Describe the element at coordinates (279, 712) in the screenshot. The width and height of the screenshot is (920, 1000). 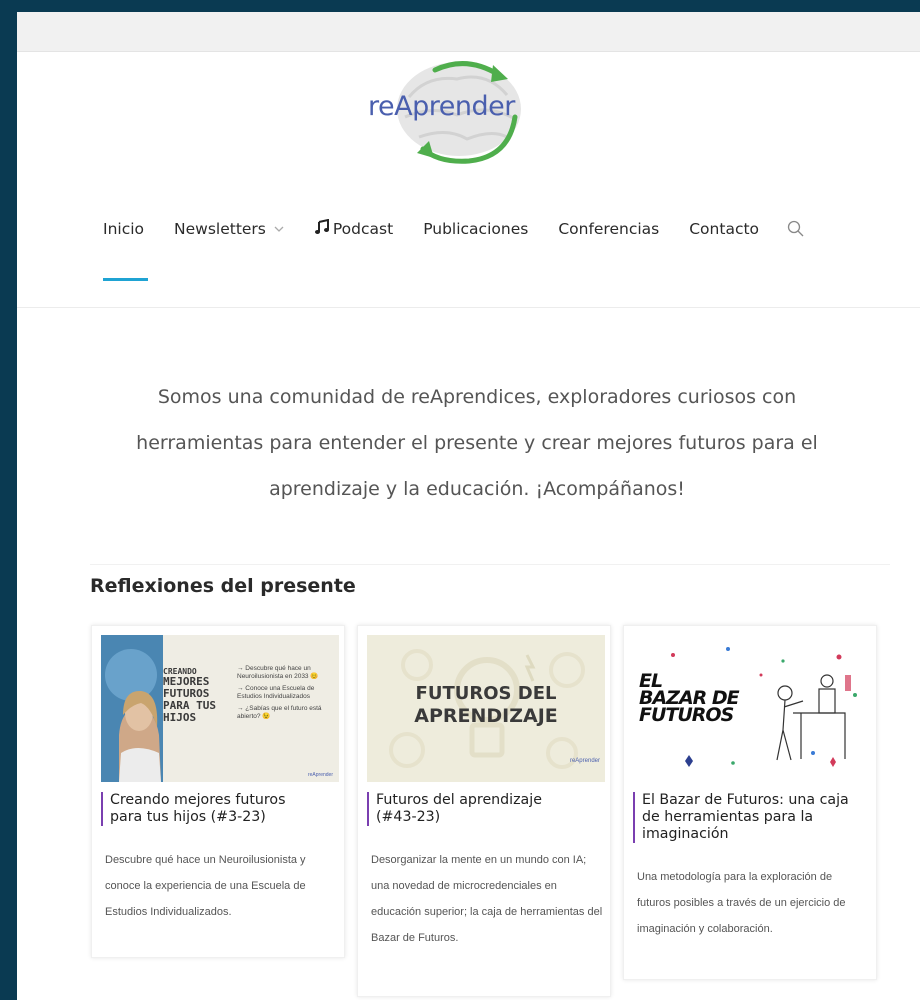
I see `thumbnail-bullet: → ¿Sabías que el futuro está abierto? 😉` at that location.